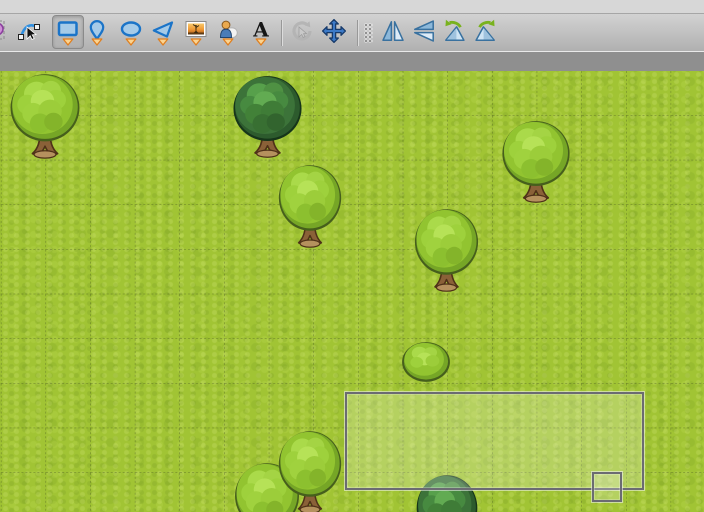  I want to click on flip-horizontal-button, so click(393, 32).